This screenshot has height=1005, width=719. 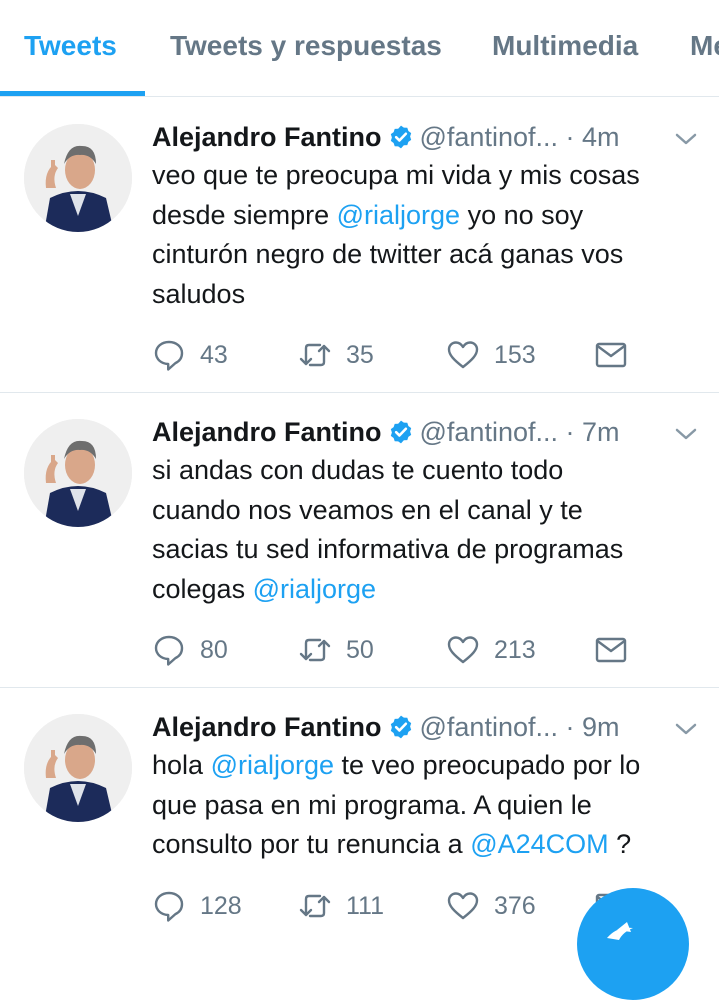 I want to click on like-button: 153, so click(x=491, y=355).